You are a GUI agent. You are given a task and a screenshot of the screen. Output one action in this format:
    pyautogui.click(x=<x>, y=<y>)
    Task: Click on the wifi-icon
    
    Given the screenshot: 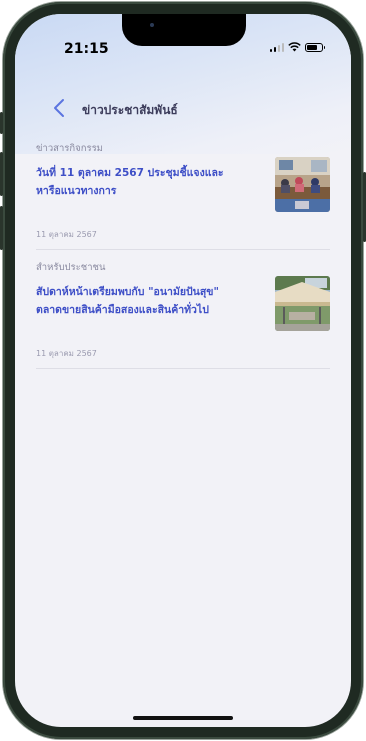 What is the action you would take?
    pyautogui.click(x=294, y=47)
    